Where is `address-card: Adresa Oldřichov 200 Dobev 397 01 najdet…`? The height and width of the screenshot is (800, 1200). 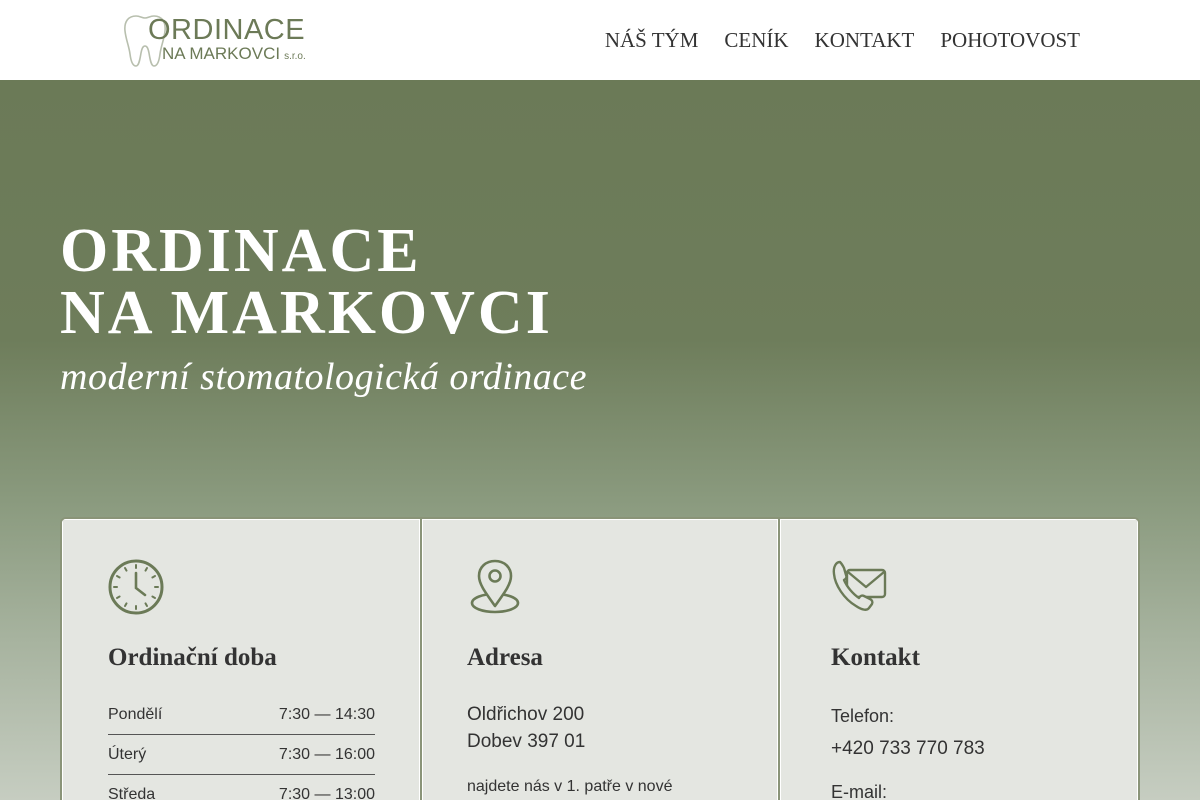
address-card: Adresa Oldřichov 200 Dobev 397 01 najdet… is located at coordinates (599, 659).